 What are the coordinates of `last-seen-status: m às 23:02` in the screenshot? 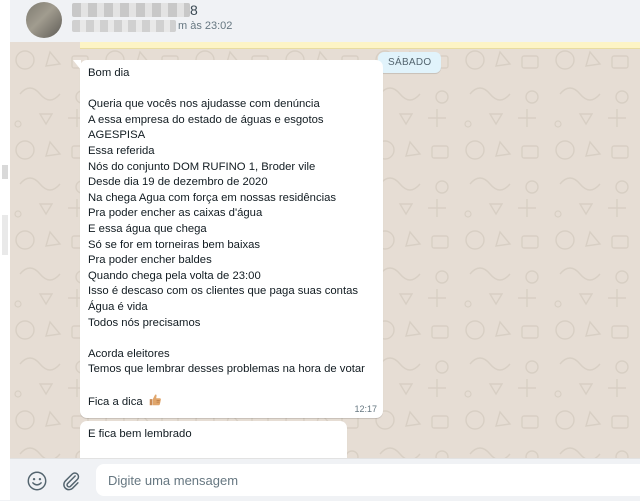 It's located at (205, 26).